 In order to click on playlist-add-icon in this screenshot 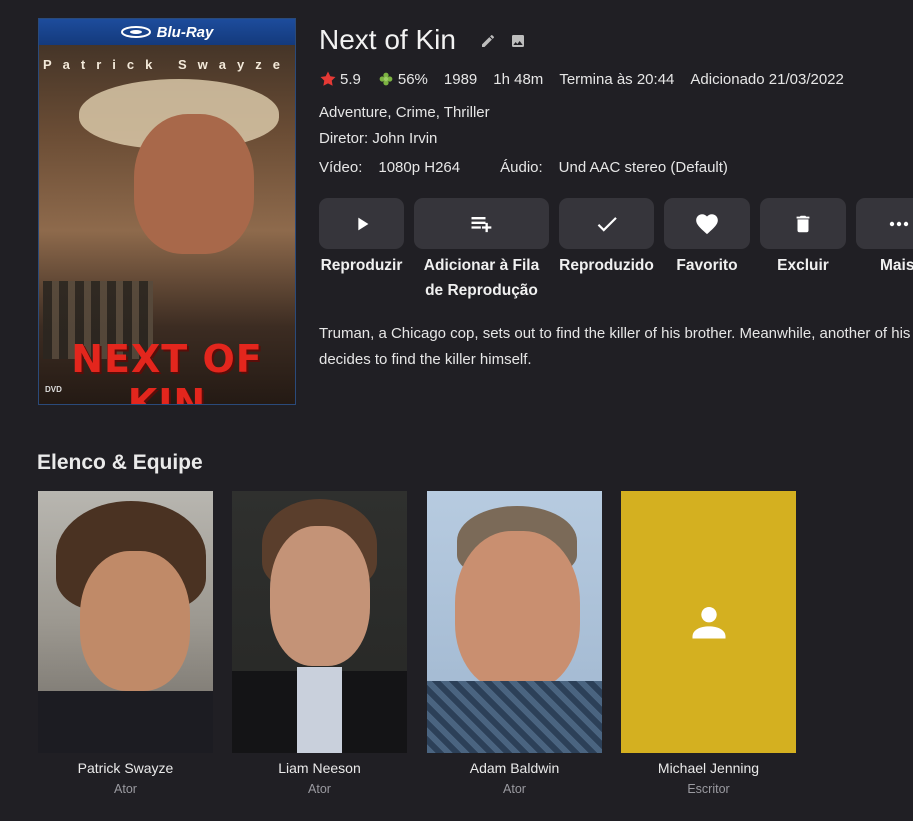, I will do `click(481, 224)`.